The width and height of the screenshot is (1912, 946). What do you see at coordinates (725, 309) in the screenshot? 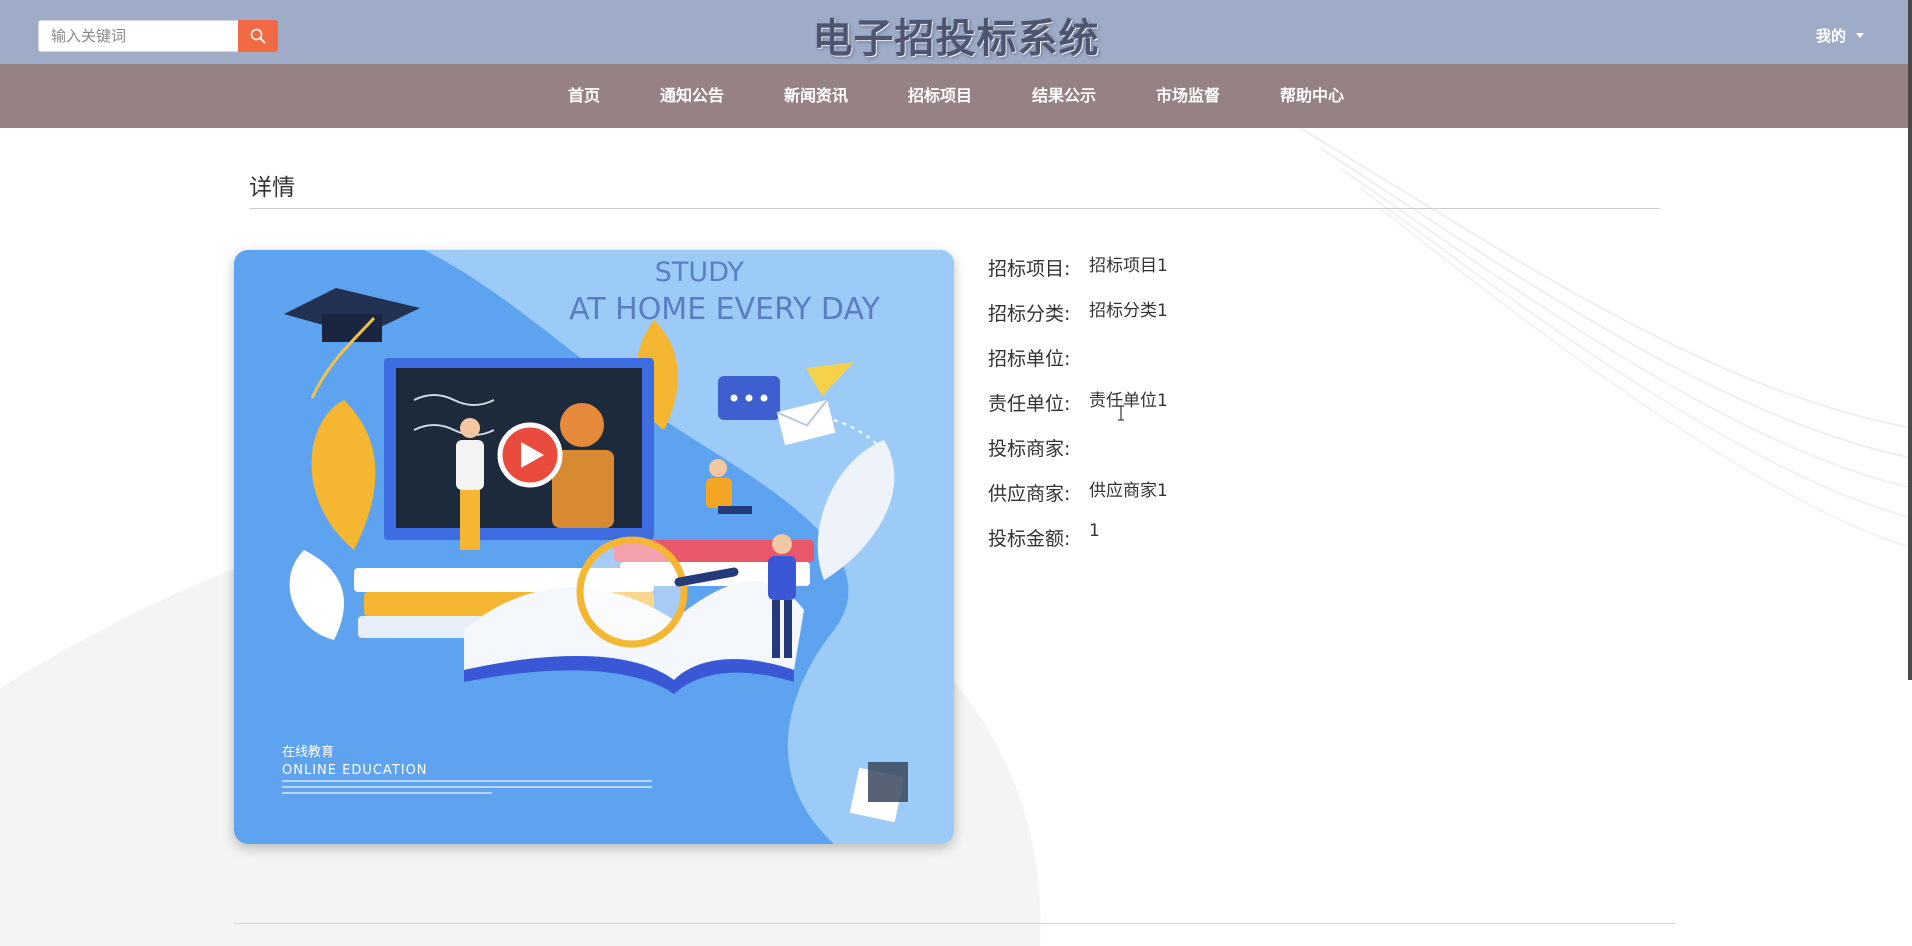
I see `image-heading-2: AT HOME EVERY DAY` at bounding box center [725, 309].